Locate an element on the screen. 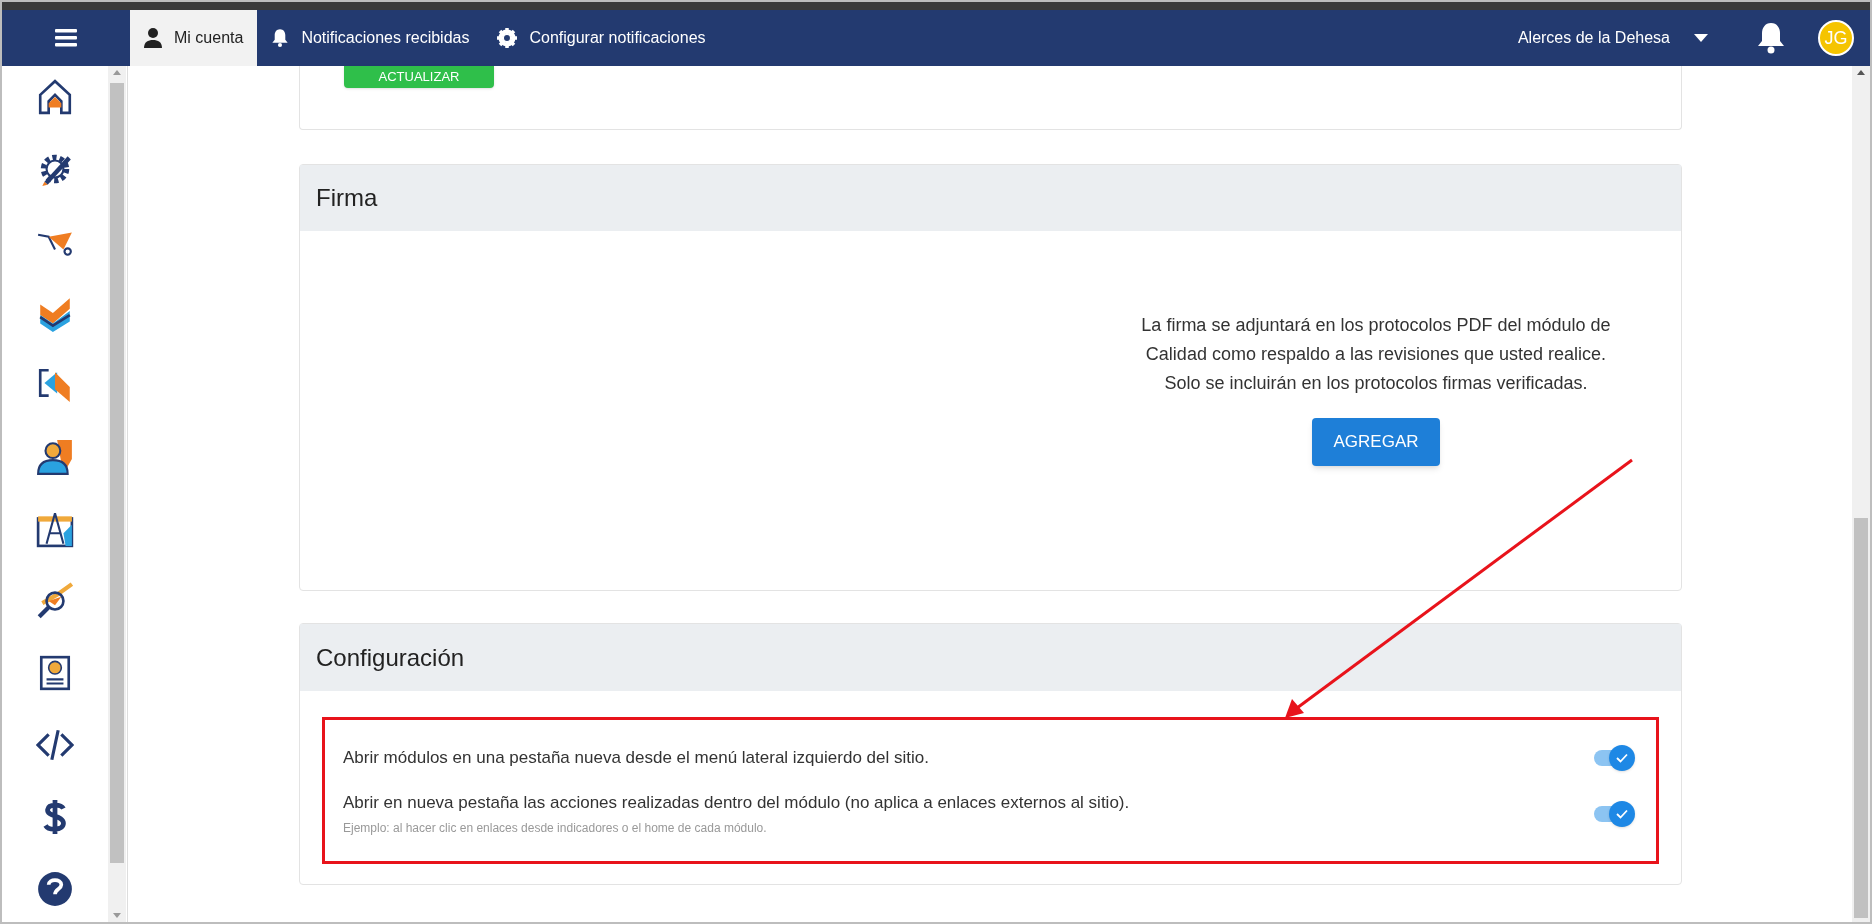  menu-icon is located at coordinates (66, 38).